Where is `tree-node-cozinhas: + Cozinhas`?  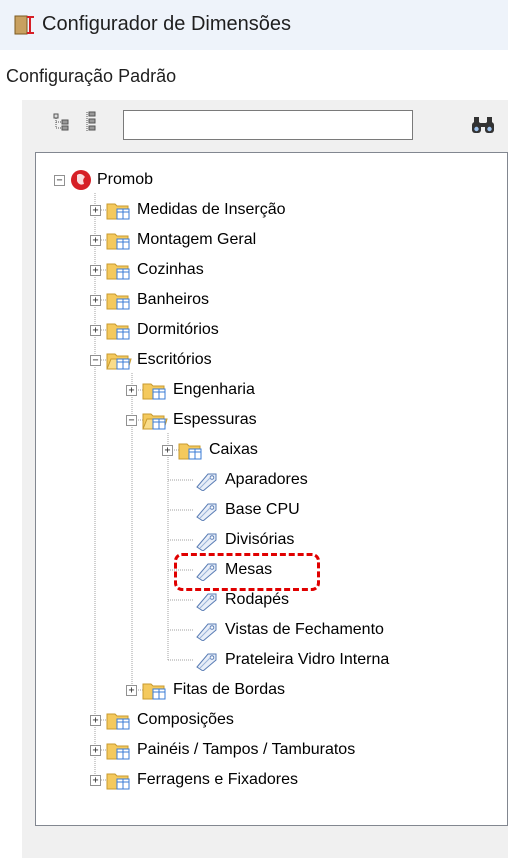 tree-node-cozinhas: + Cozinhas is located at coordinates (147, 270).